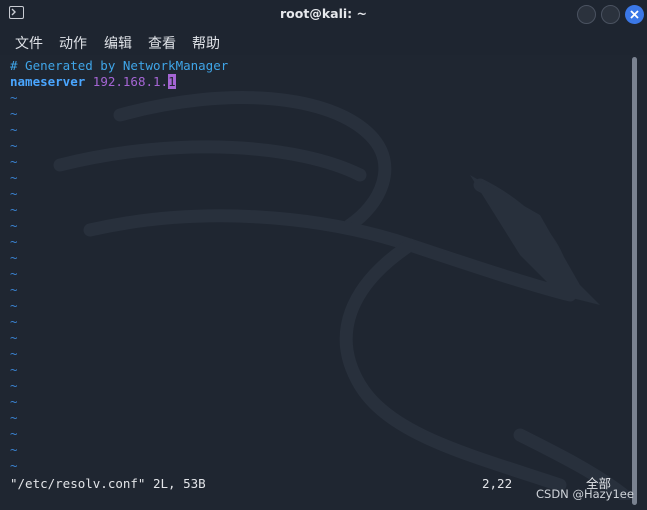  What do you see at coordinates (638, 282) in the screenshot?
I see `scrollbar` at bounding box center [638, 282].